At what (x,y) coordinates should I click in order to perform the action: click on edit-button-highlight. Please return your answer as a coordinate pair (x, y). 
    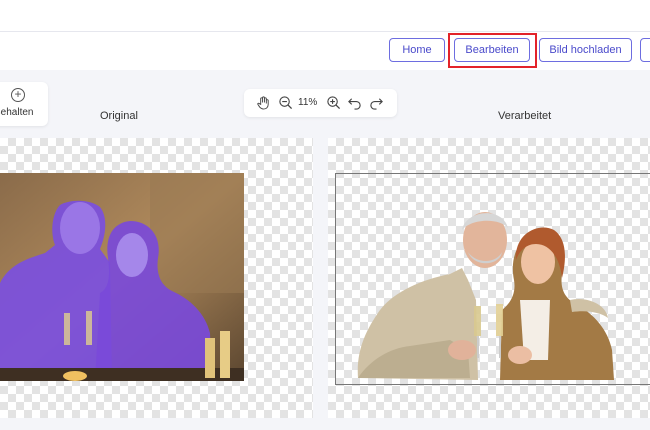
    Looking at the image, I should click on (492, 50).